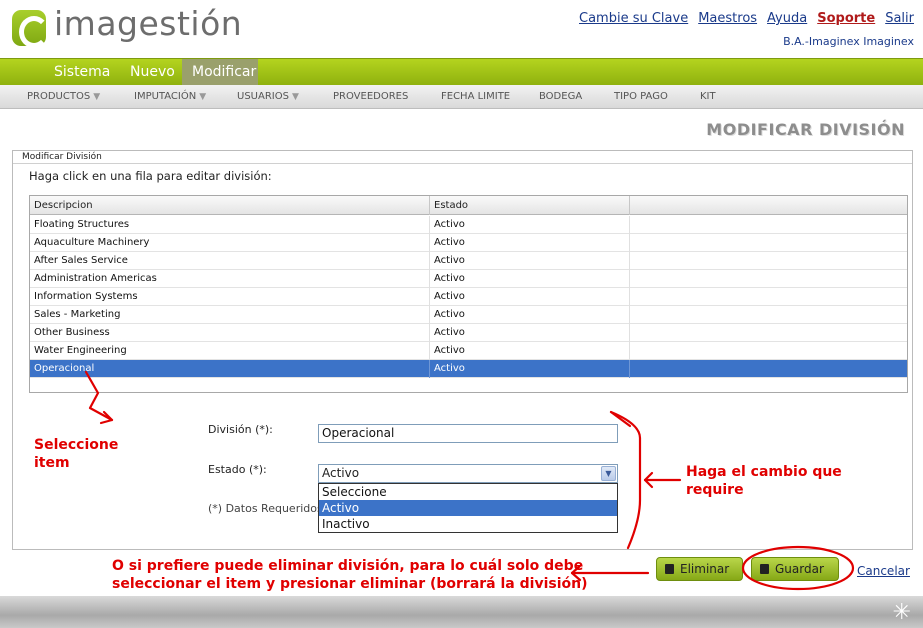  Describe the element at coordinates (764, 481) in the screenshot. I see `annotation-make-change: Haga el cambio que require` at that location.